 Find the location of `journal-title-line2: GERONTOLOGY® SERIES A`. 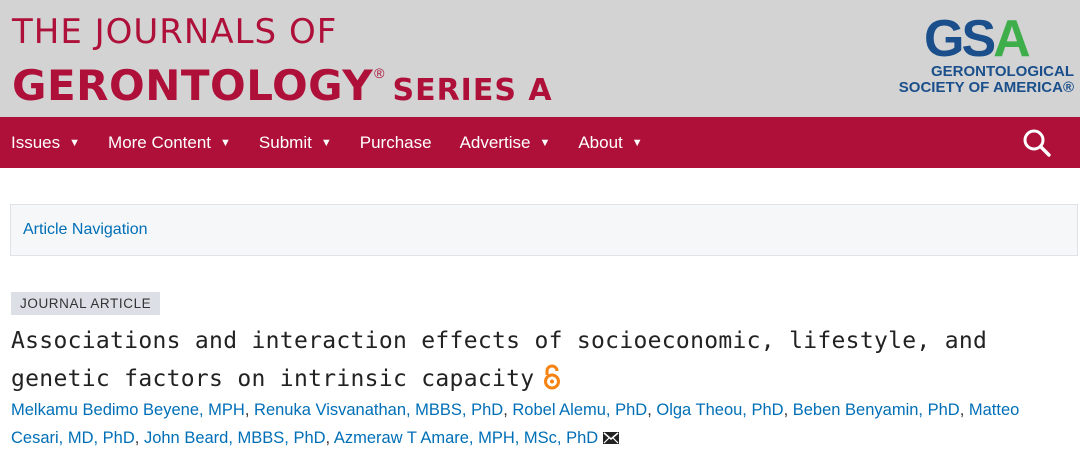

journal-title-line2: GERONTOLOGY® SERIES A is located at coordinates (282, 84).